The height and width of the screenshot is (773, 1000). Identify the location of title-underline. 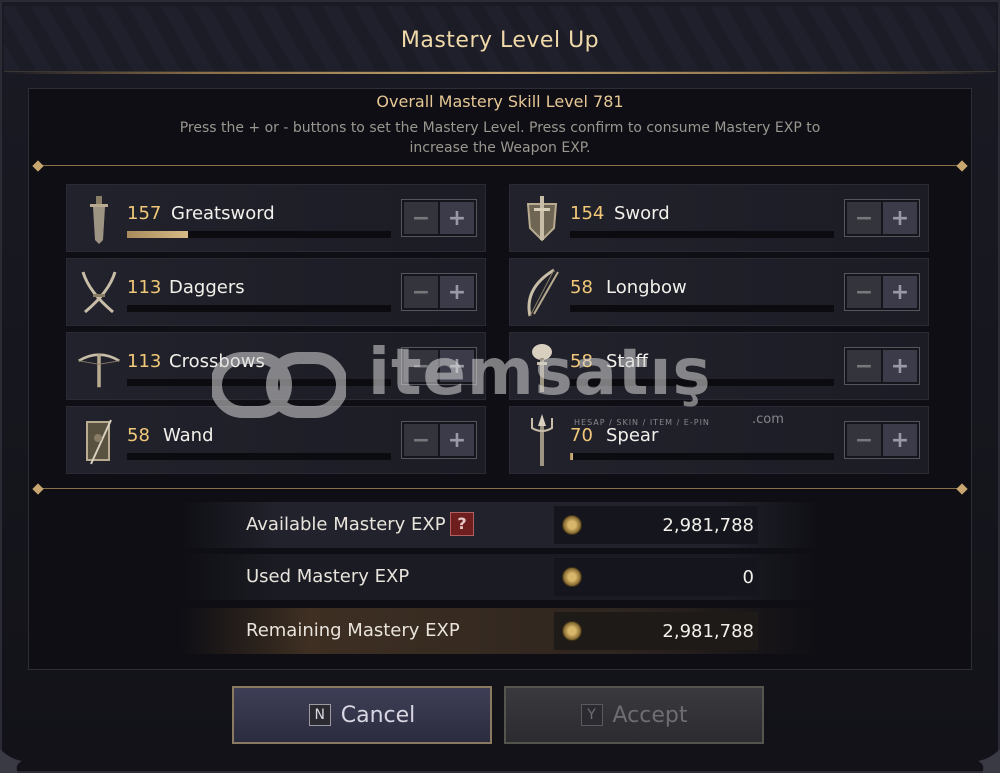
(500, 73).